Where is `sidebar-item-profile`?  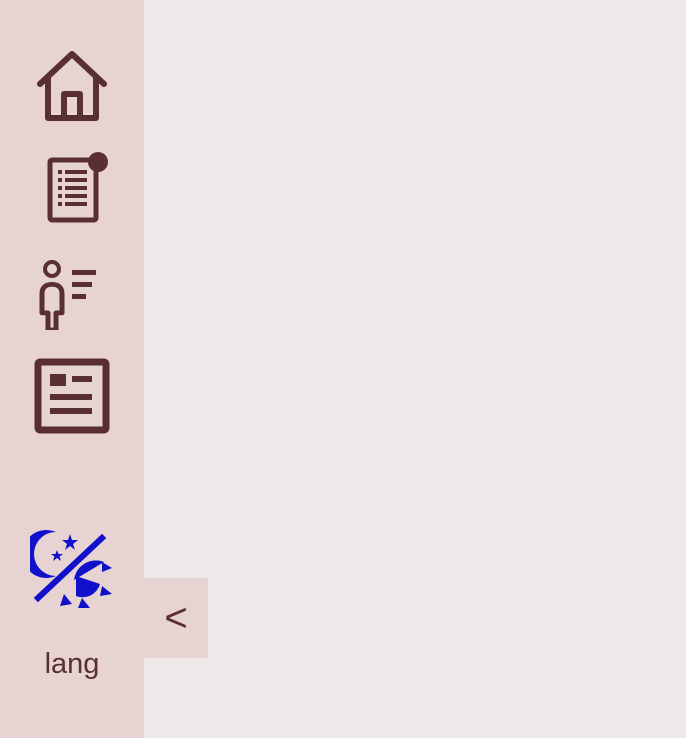
sidebar-item-profile is located at coordinates (72, 292).